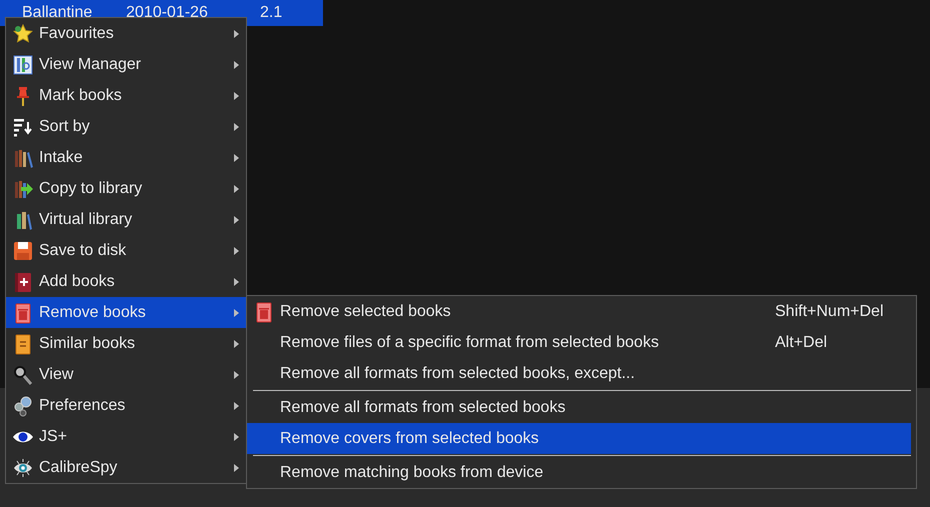  I want to click on eye-icon, so click(23, 467).